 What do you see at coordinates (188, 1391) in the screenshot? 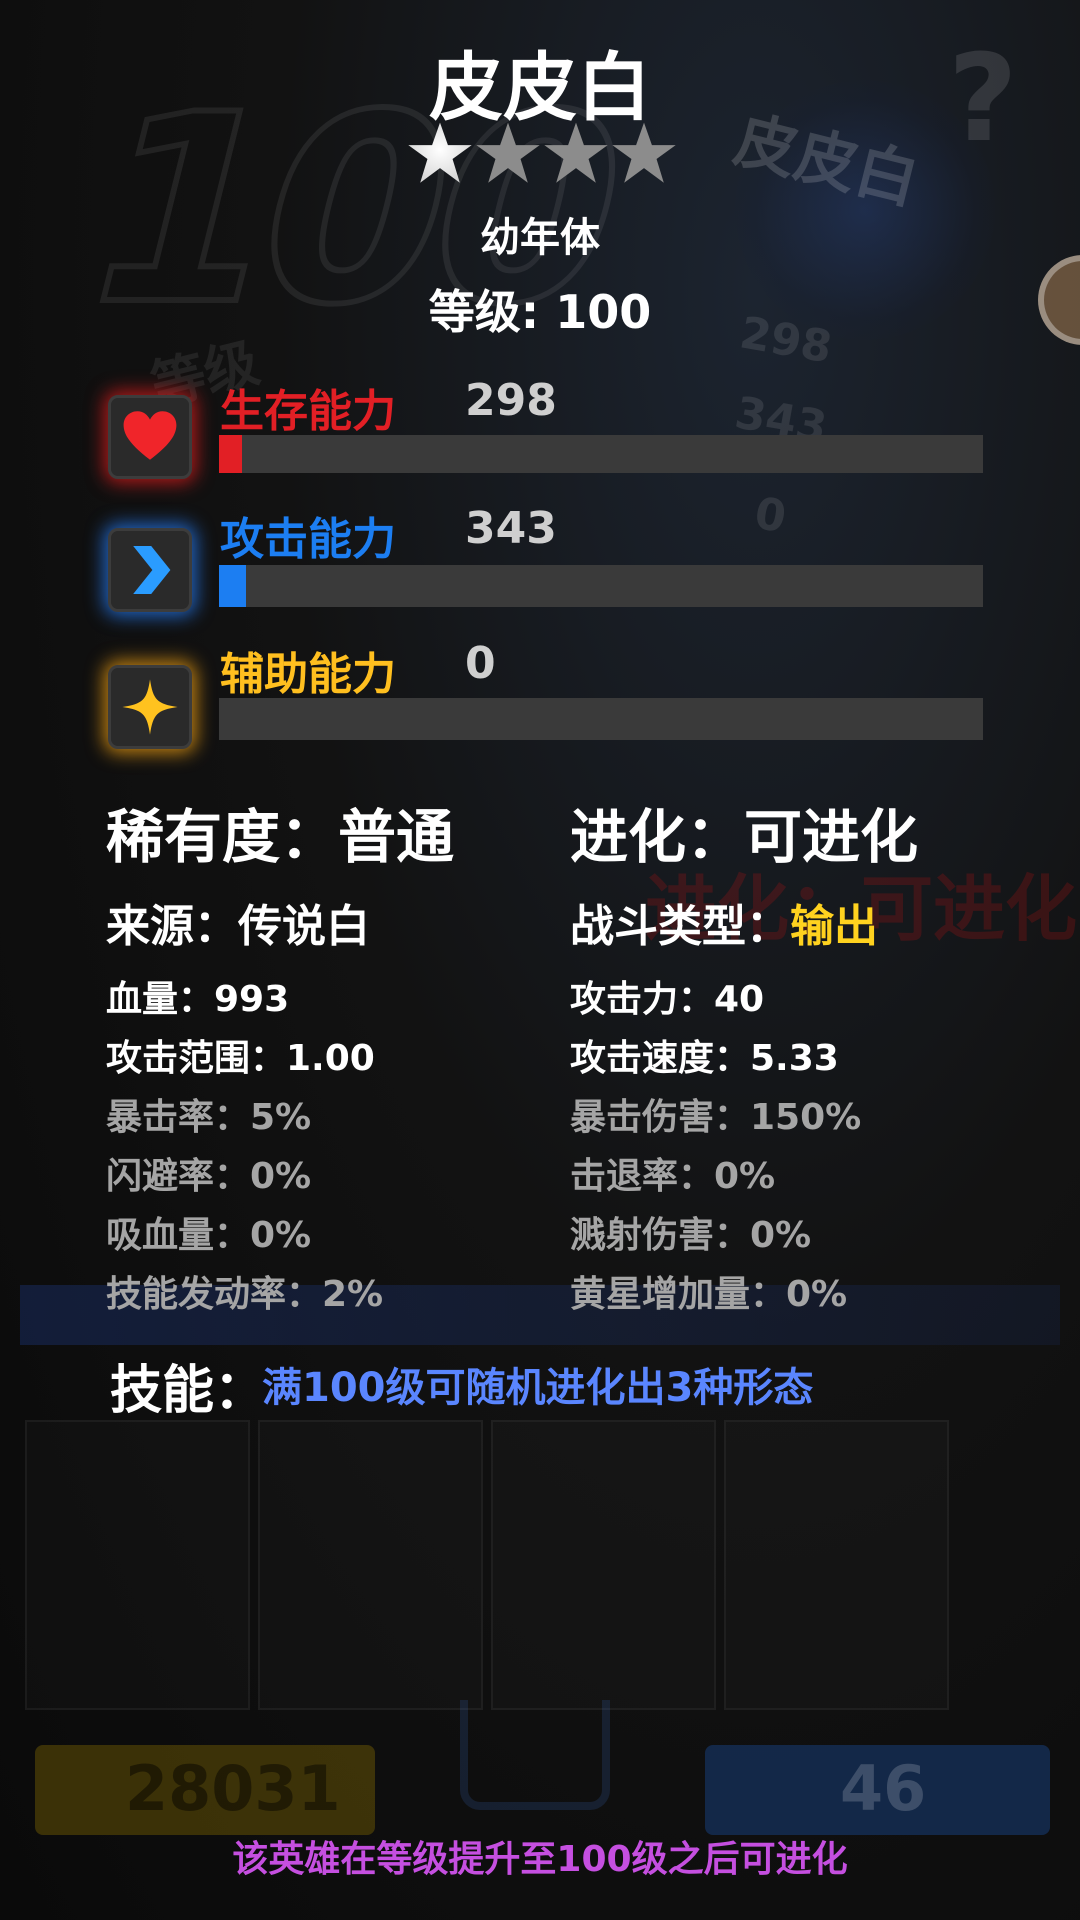
I see `skill-label: 技能：` at bounding box center [188, 1391].